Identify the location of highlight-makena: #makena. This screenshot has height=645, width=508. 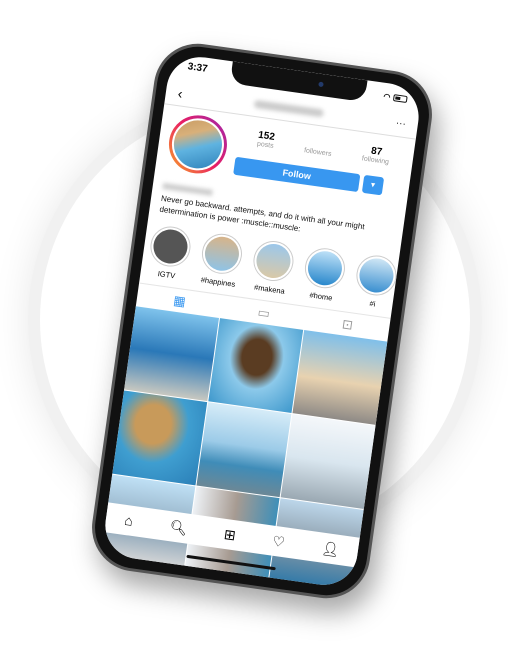
(273, 267).